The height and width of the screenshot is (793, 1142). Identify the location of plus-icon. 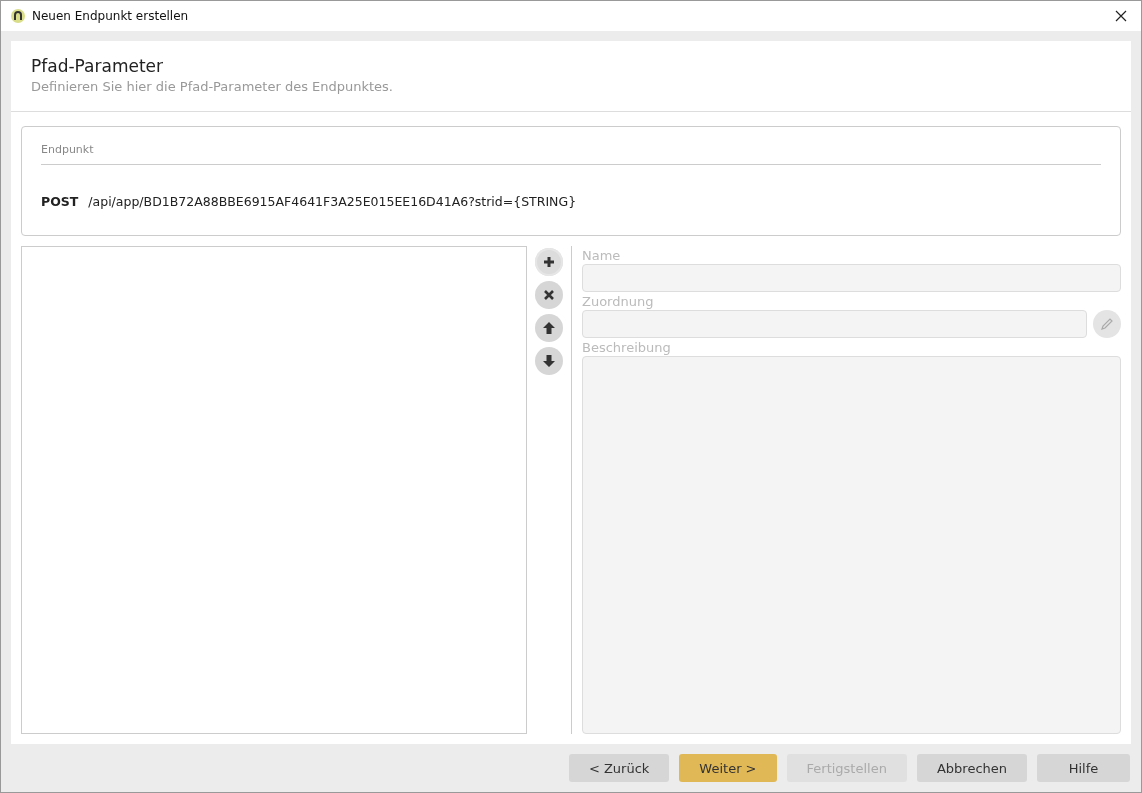
(549, 262).